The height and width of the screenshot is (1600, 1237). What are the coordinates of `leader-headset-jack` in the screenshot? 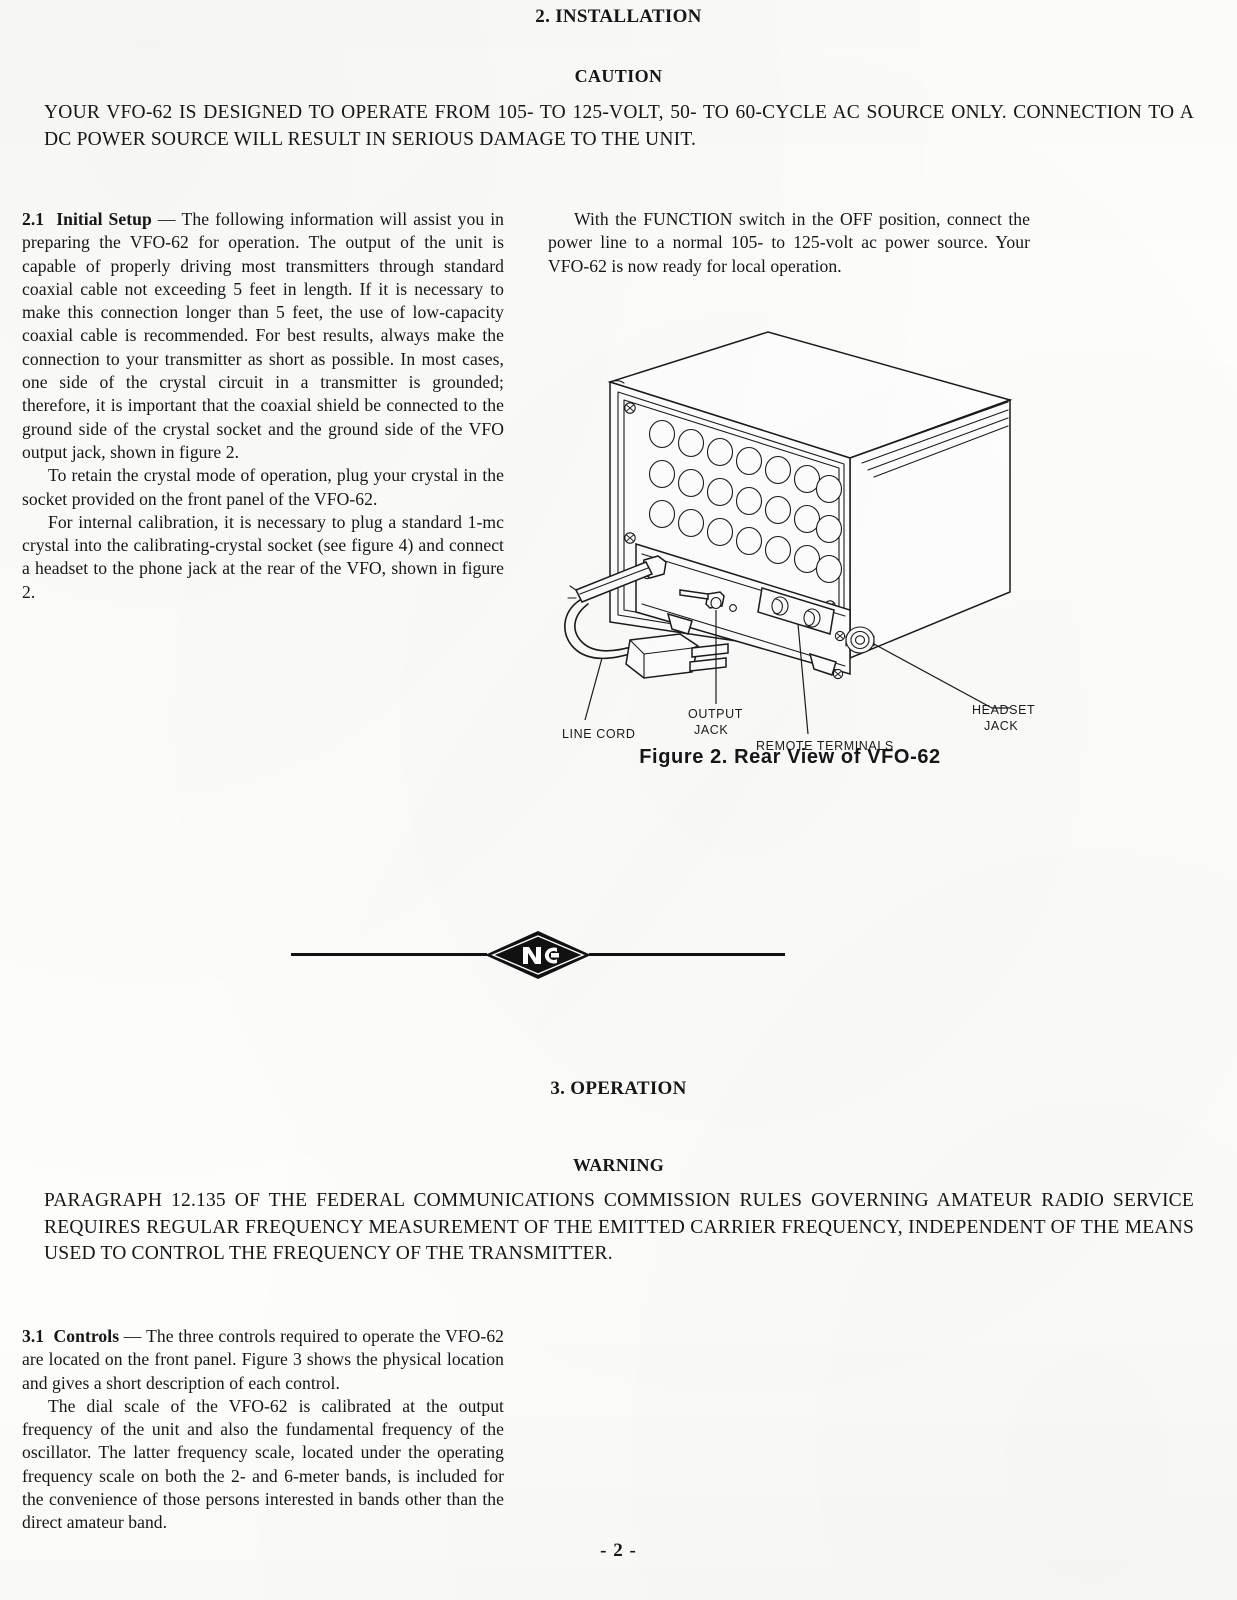 It's located at (941, 676).